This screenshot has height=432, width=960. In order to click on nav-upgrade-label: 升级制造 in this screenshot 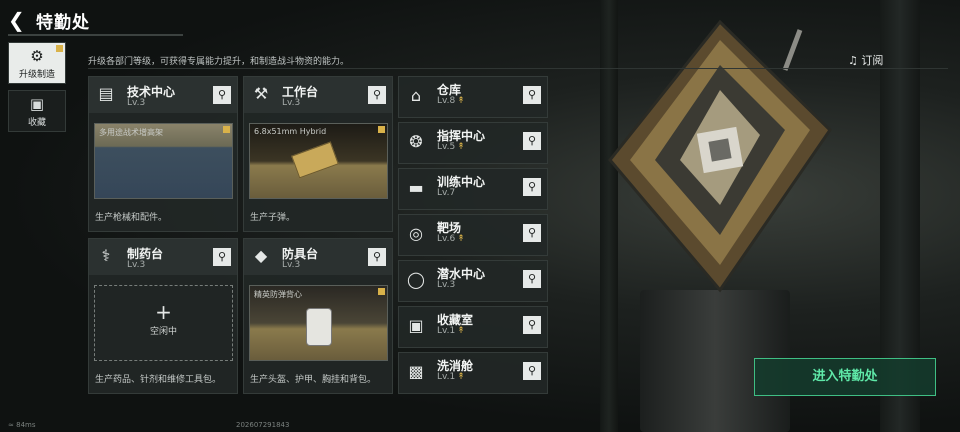, I will do `click(36, 75)`.